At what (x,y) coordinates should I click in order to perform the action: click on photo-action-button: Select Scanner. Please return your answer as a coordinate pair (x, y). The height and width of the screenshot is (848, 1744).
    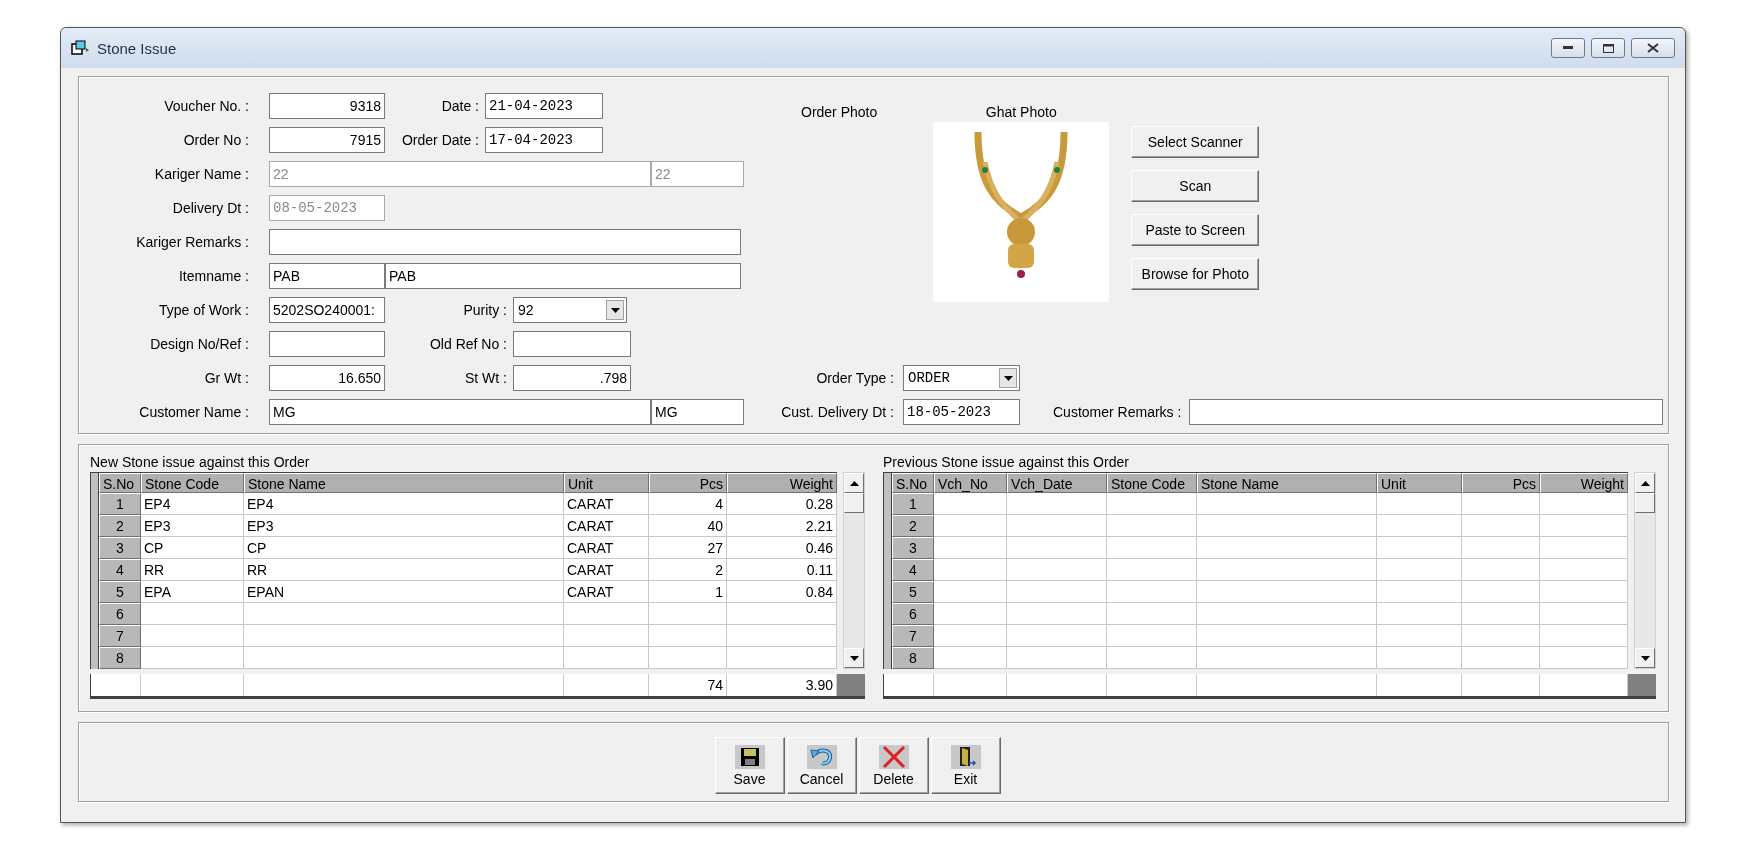
    Looking at the image, I should click on (1195, 142).